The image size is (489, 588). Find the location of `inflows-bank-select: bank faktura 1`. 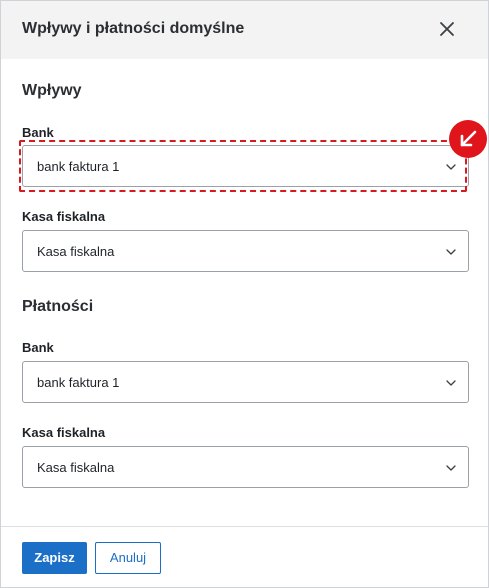

inflows-bank-select: bank faktura 1 is located at coordinates (245, 166).